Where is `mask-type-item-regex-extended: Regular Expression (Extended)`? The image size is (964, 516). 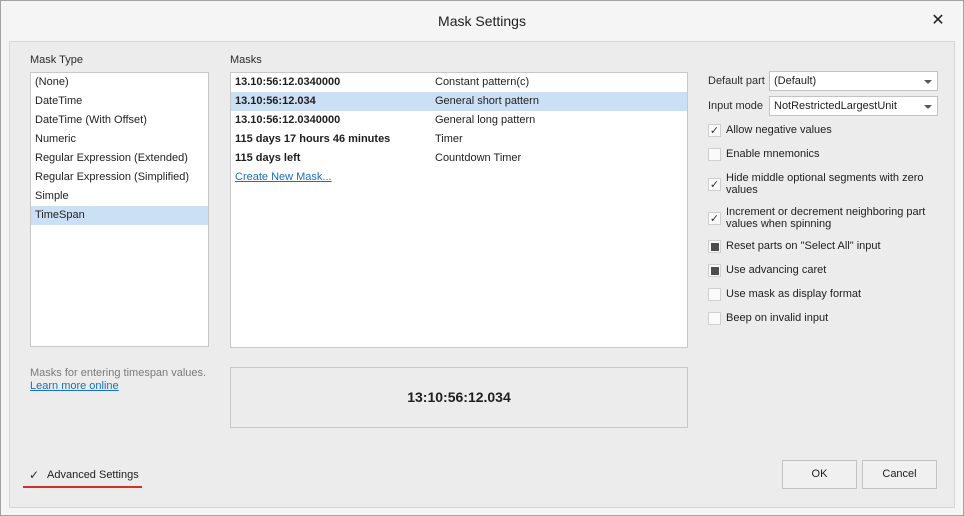 mask-type-item-regex-extended: Regular Expression (Extended) is located at coordinates (119, 158).